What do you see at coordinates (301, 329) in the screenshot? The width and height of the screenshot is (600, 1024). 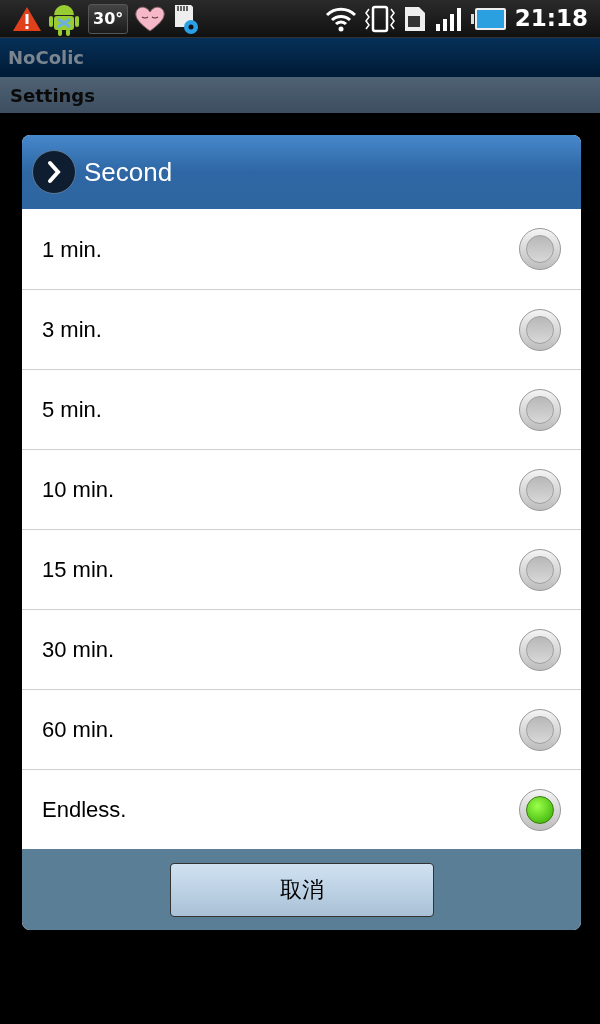 I see `option-row: 3 min.` at bounding box center [301, 329].